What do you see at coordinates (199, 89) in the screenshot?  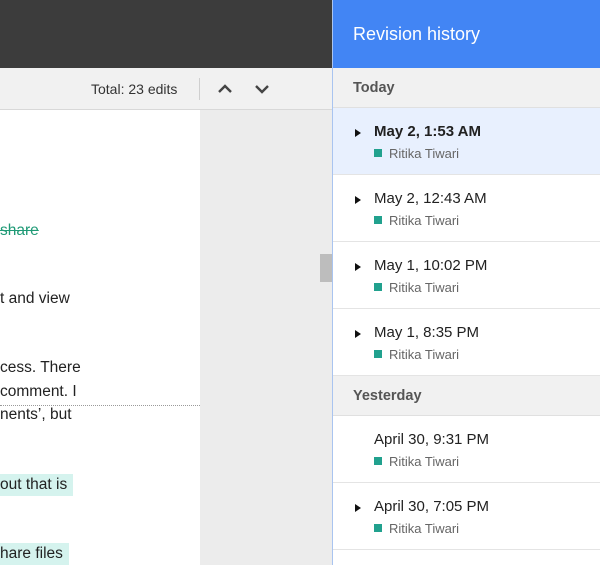 I see `toolbar-divider` at bounding box center [199, 89].